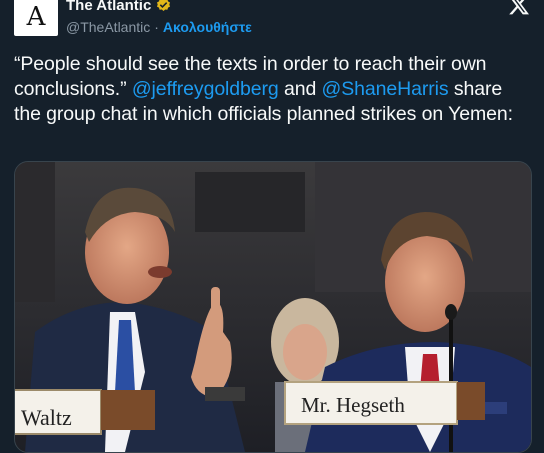 The image size is (544, 453). Describe the element at coordinates (163, 7) in the screenshot. I see `verified-badge-icon` at that location.